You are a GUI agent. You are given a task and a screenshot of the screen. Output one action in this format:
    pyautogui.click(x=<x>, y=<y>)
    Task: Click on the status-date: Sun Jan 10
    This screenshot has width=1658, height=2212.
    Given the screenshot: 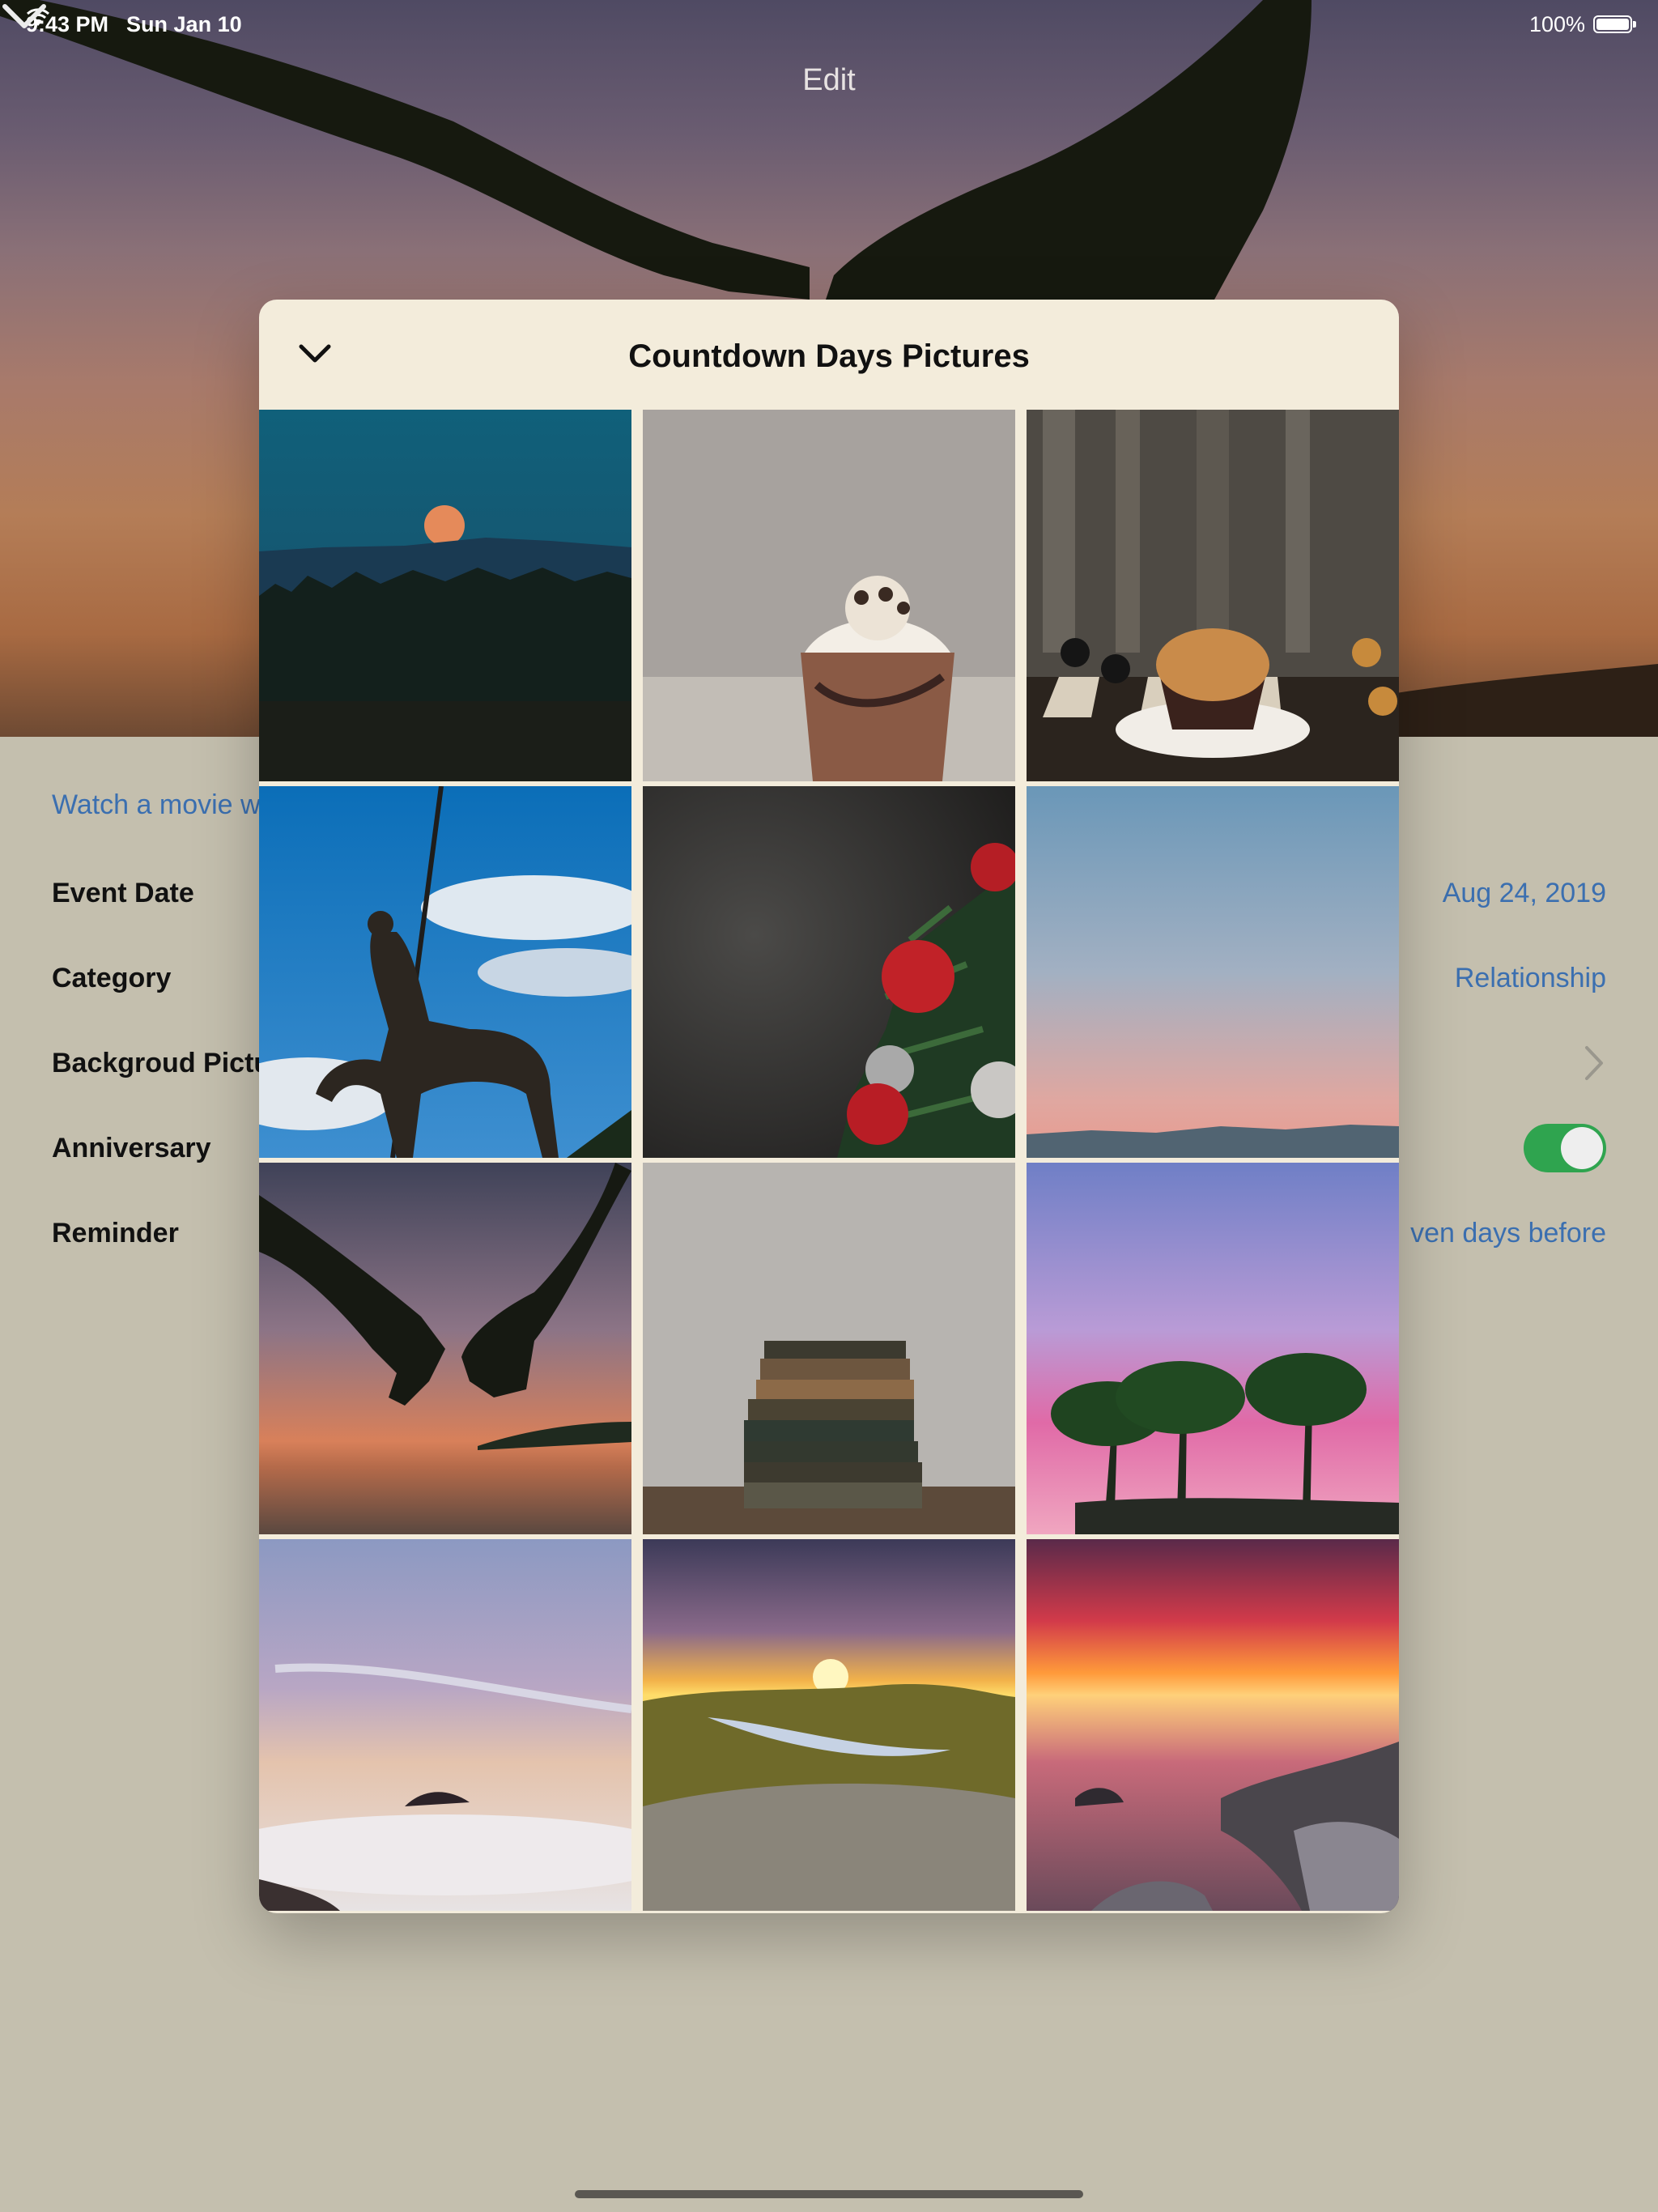 What is the action you would take?
    pyautogui.click(x=184, y=24)
    